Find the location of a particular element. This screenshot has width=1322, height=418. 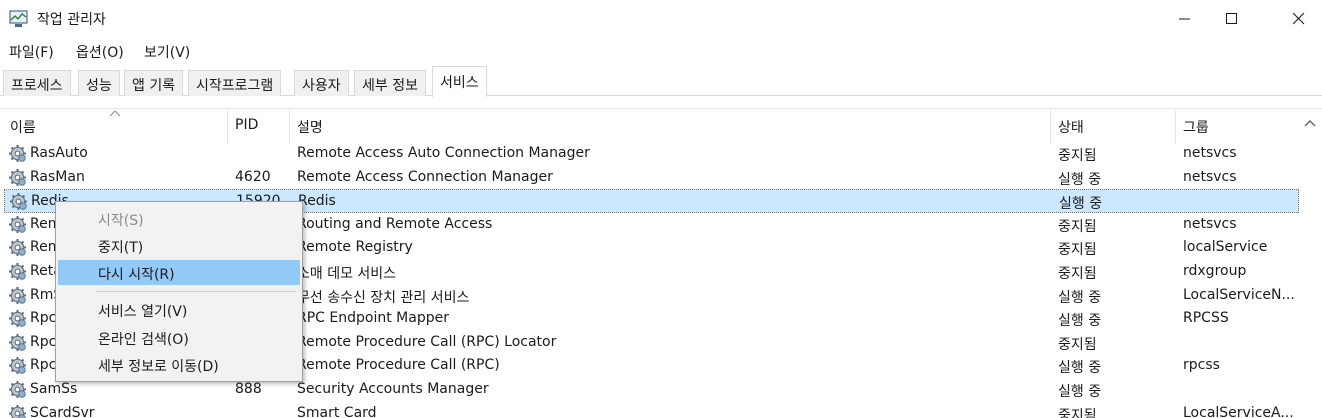

tab-users: 사용자 is located at coordinates (321, 83).